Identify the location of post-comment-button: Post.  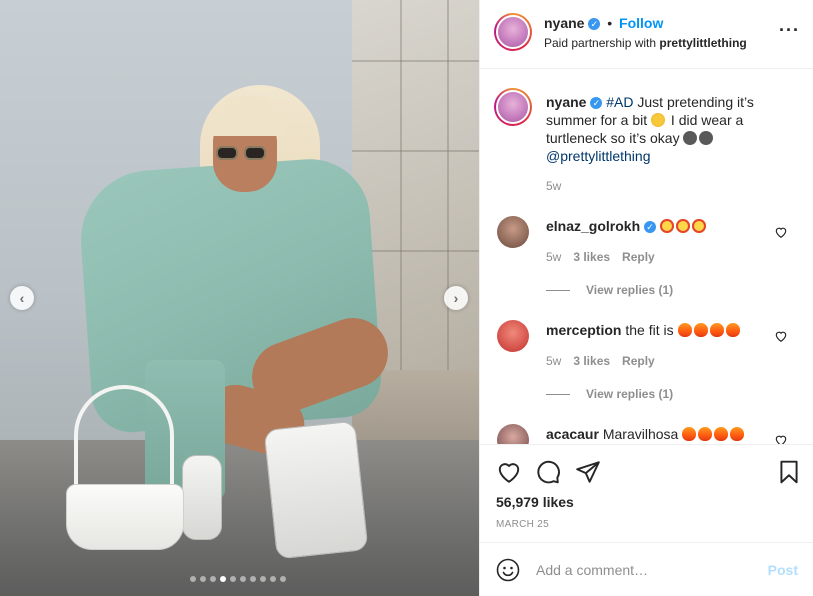
(783, 570).